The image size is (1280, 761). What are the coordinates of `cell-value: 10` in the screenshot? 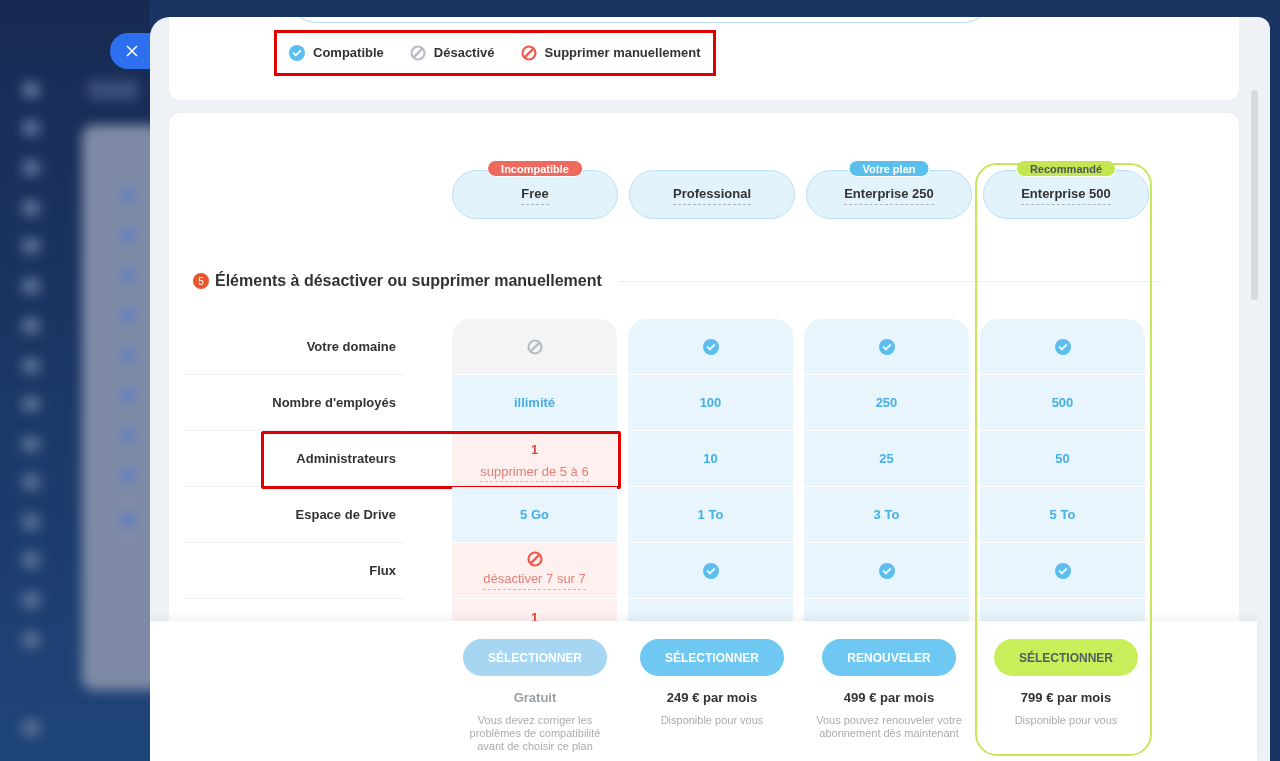 It's located at (710, 458).